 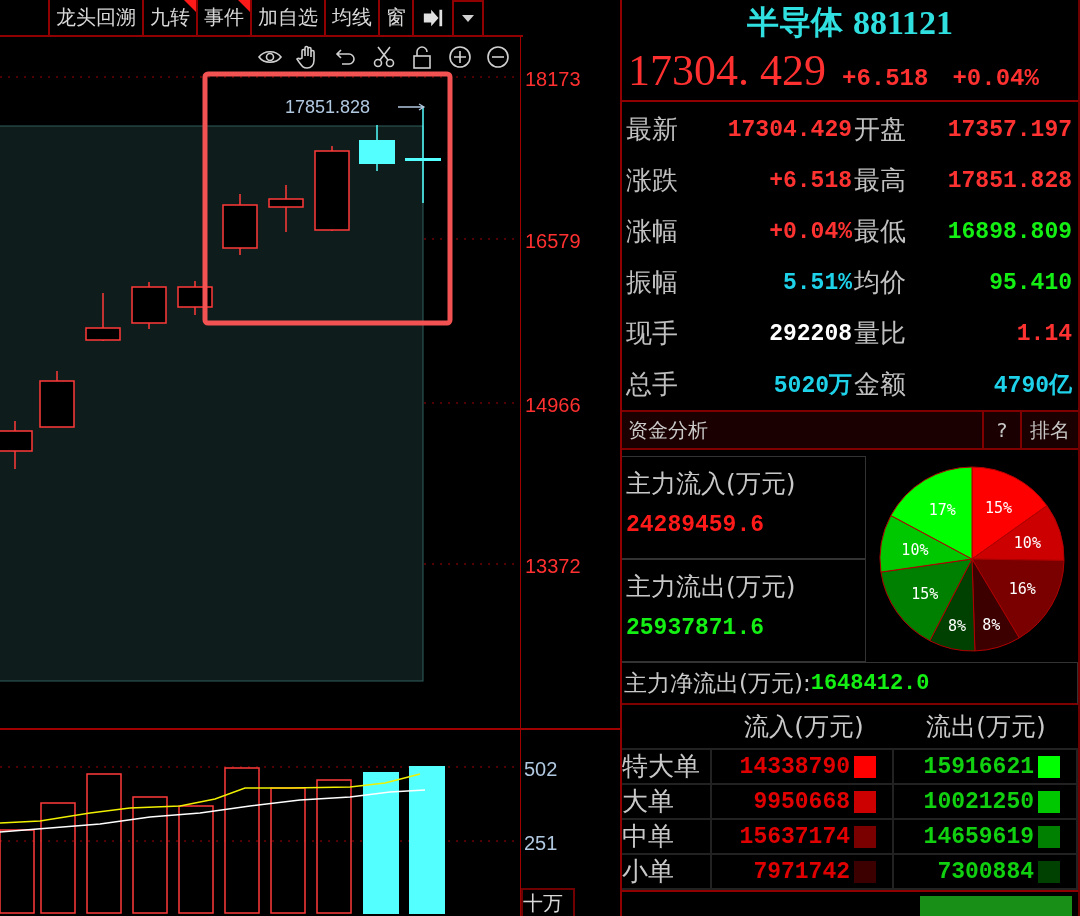 I want to click on scissors-icon, so click(x=384, y=57).